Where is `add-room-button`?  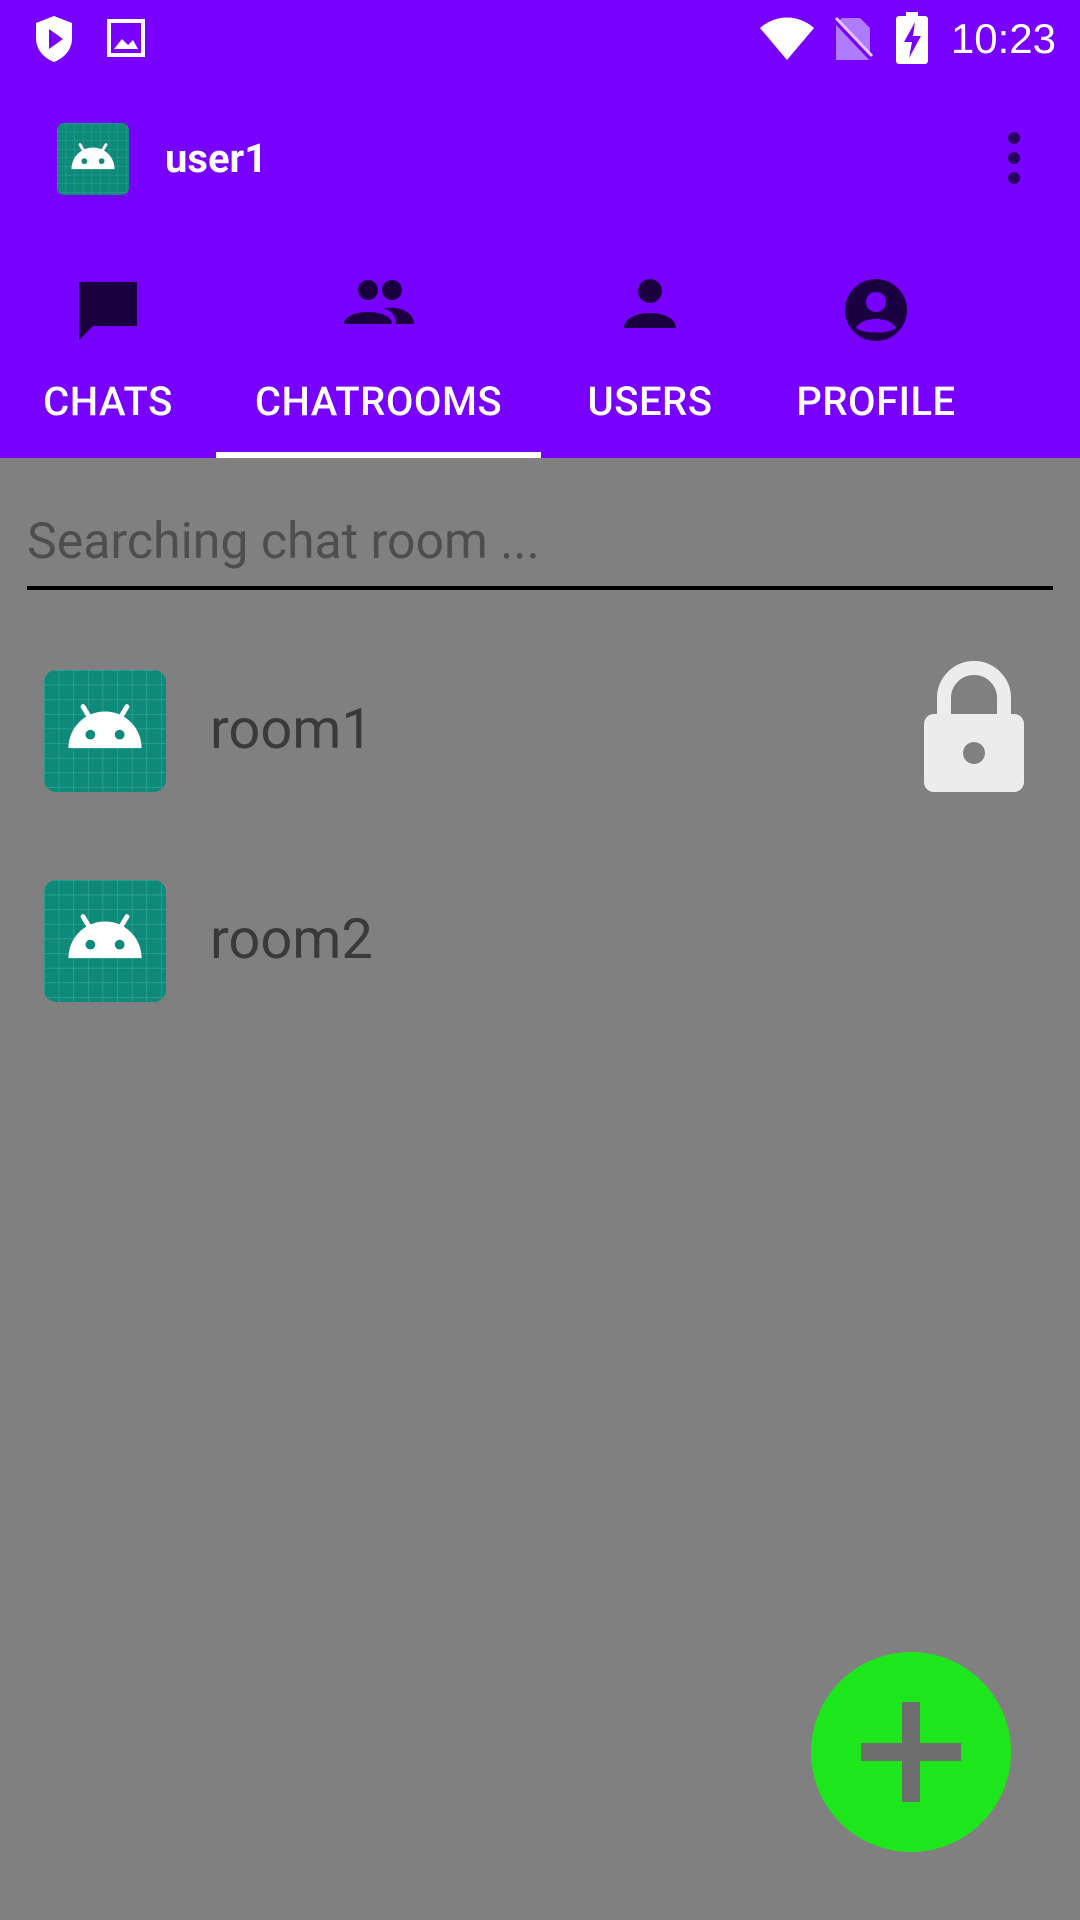 add-room-button is located at coordinates (911, 1752).